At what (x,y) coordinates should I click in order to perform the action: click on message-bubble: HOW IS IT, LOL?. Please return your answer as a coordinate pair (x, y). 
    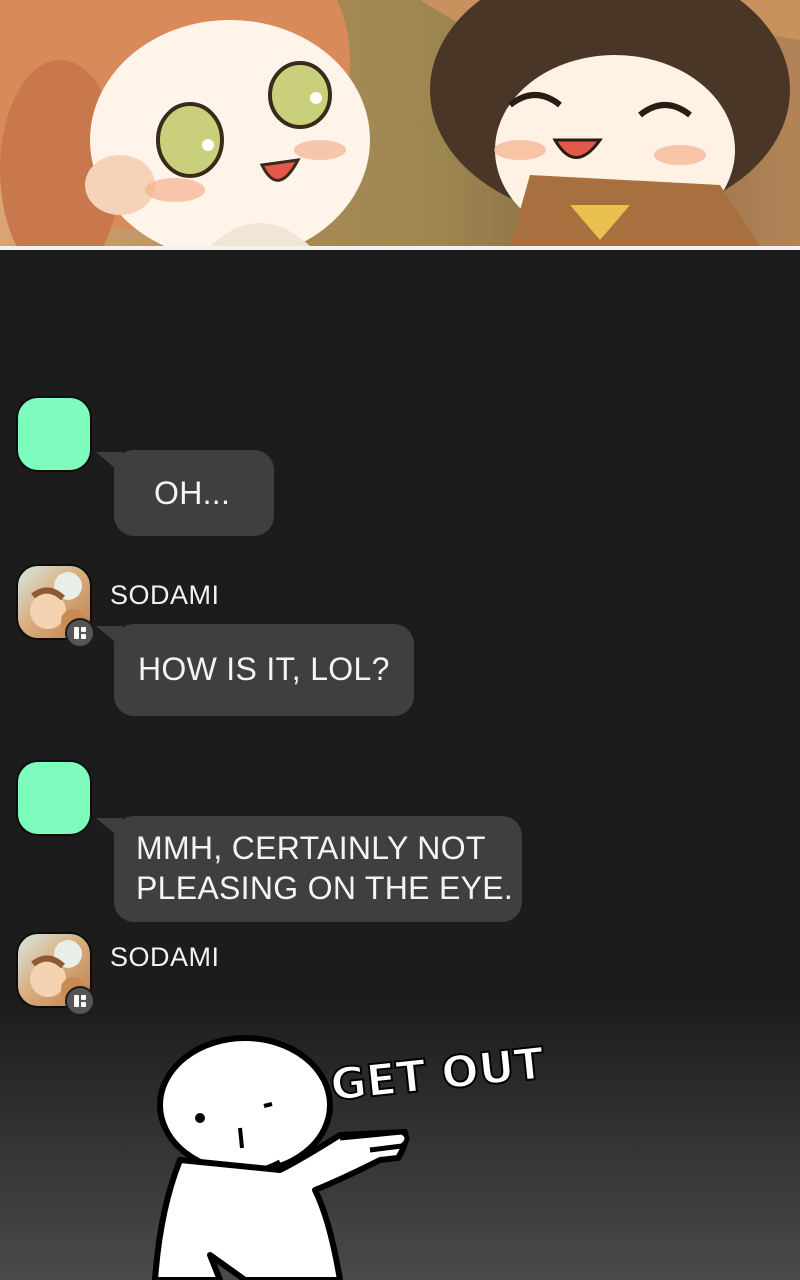
    Looking at the image, I should click on (264, 670).